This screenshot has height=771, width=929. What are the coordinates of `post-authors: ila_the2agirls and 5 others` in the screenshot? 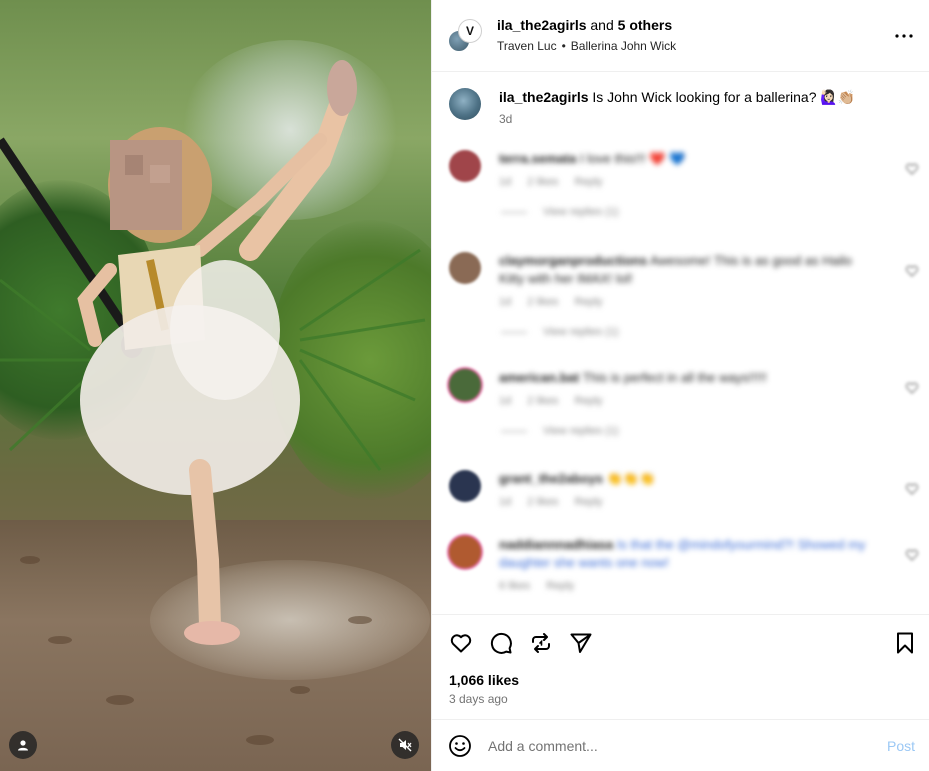 It's located at (584, 25).